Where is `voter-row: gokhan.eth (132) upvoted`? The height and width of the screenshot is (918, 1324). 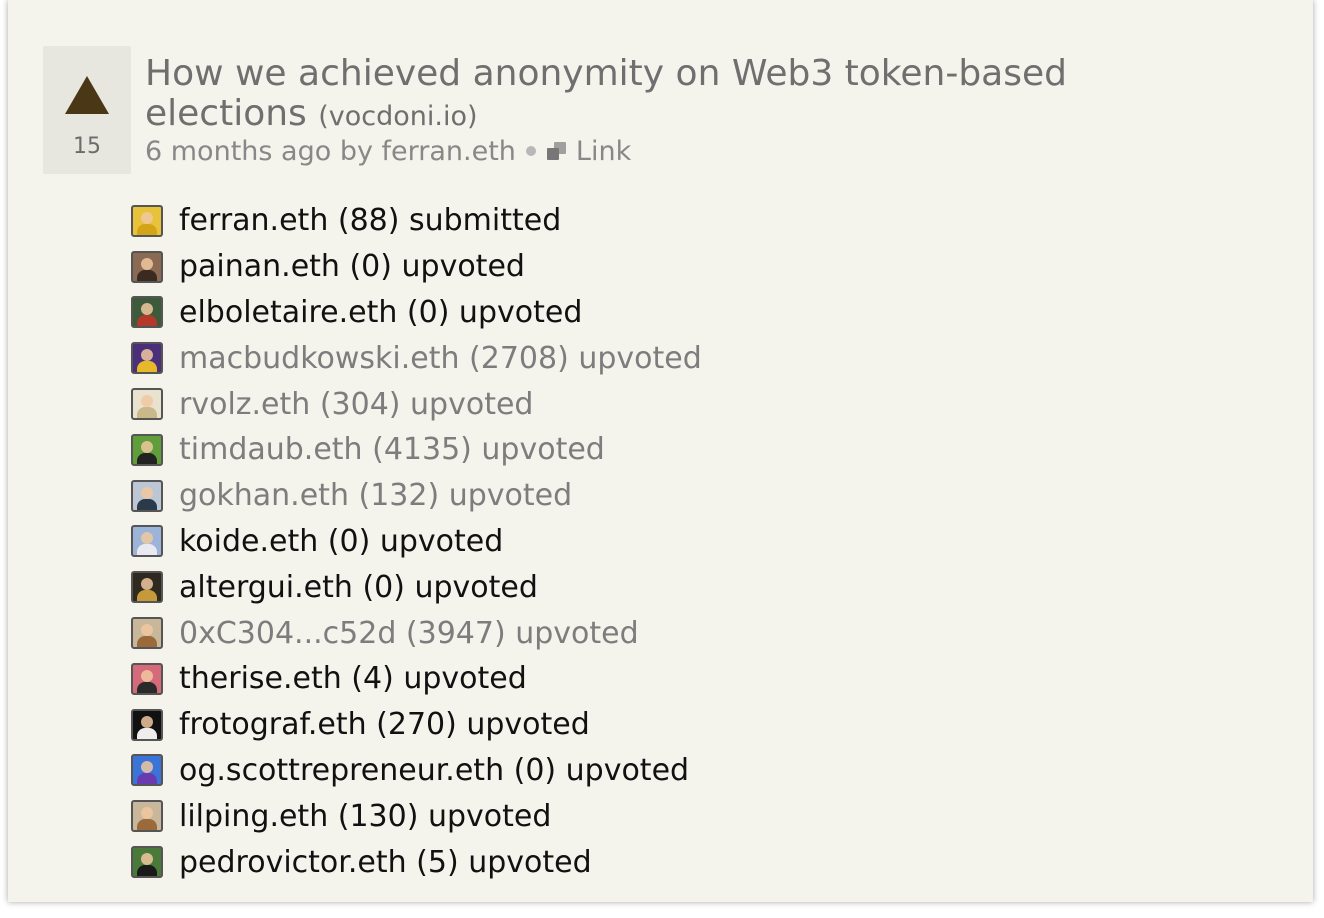
voter-row: gokhan.eth (132) upvoted is located at coordinates (416, 496).